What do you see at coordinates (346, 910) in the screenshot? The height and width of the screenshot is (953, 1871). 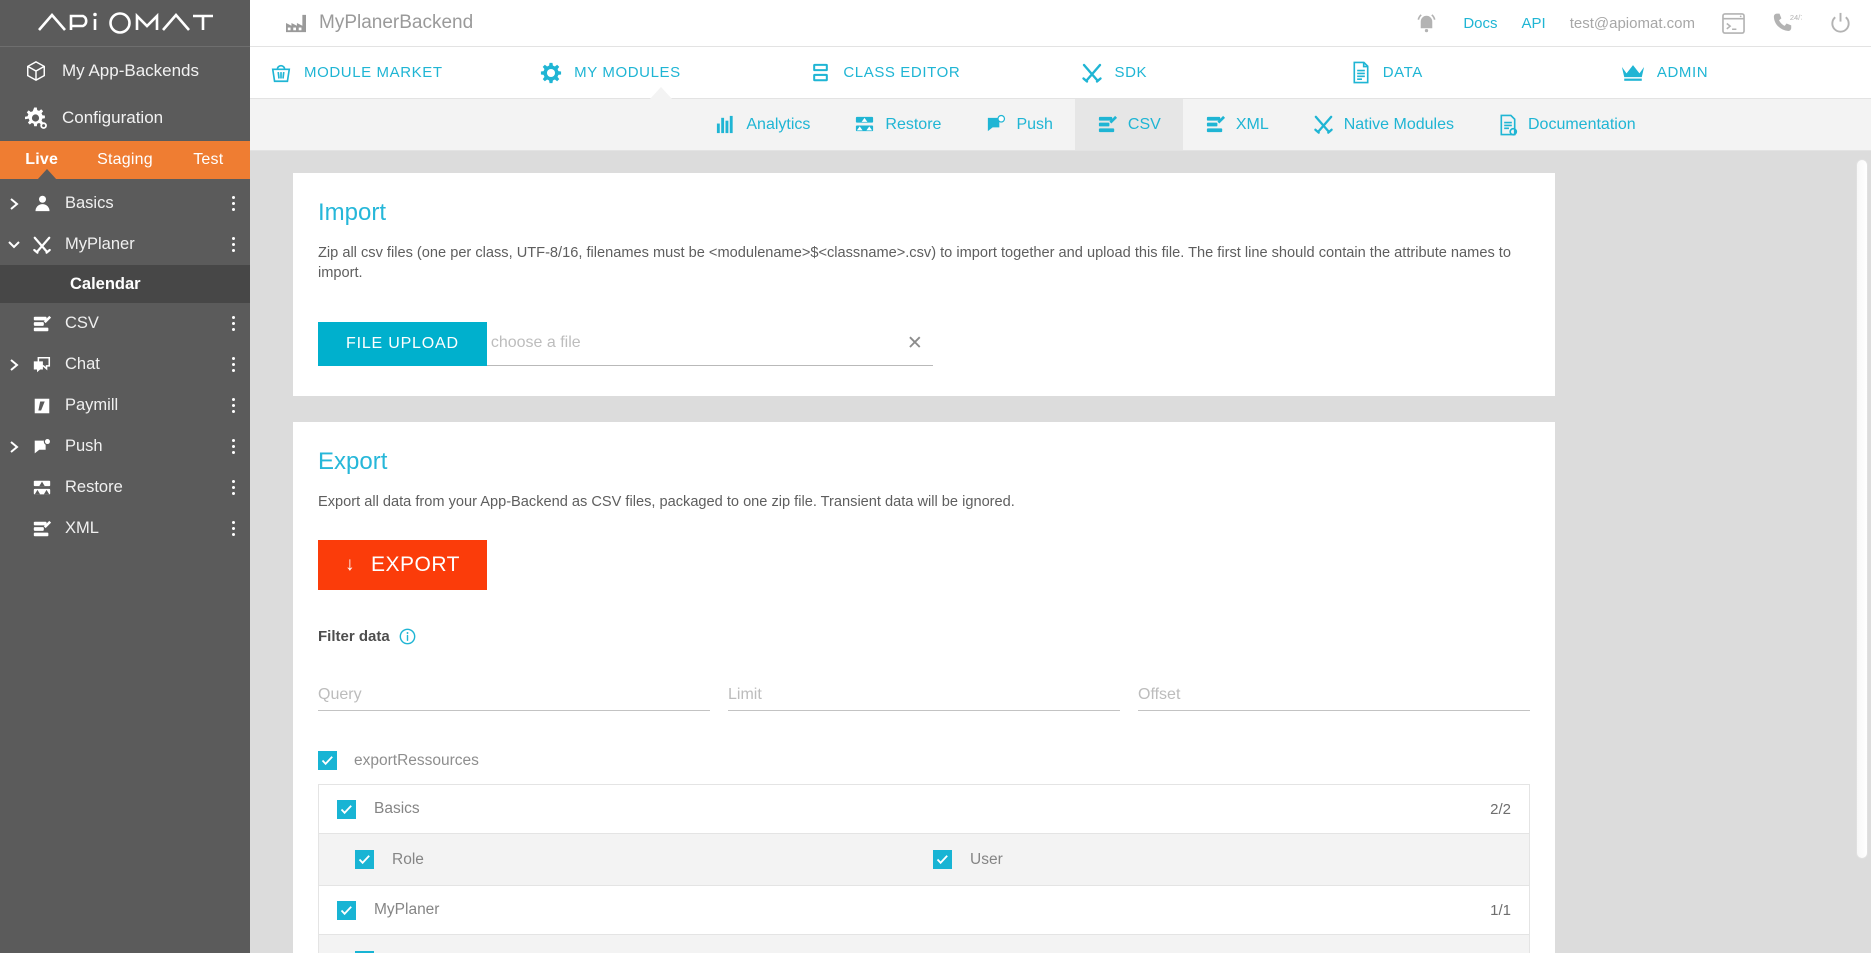 I see `myplaner-checkbox` at bounding box center [346, 910].